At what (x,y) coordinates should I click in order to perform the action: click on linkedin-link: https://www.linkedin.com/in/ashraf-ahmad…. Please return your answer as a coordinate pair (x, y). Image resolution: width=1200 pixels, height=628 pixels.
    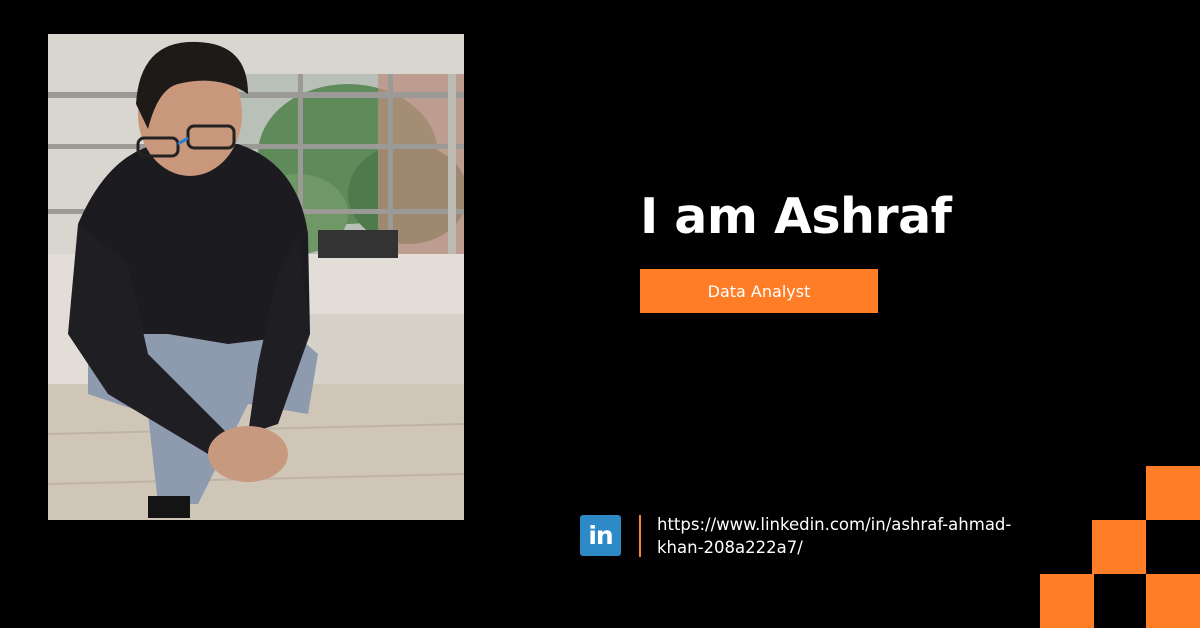
    Looking at the image, I should click on (847, 536).